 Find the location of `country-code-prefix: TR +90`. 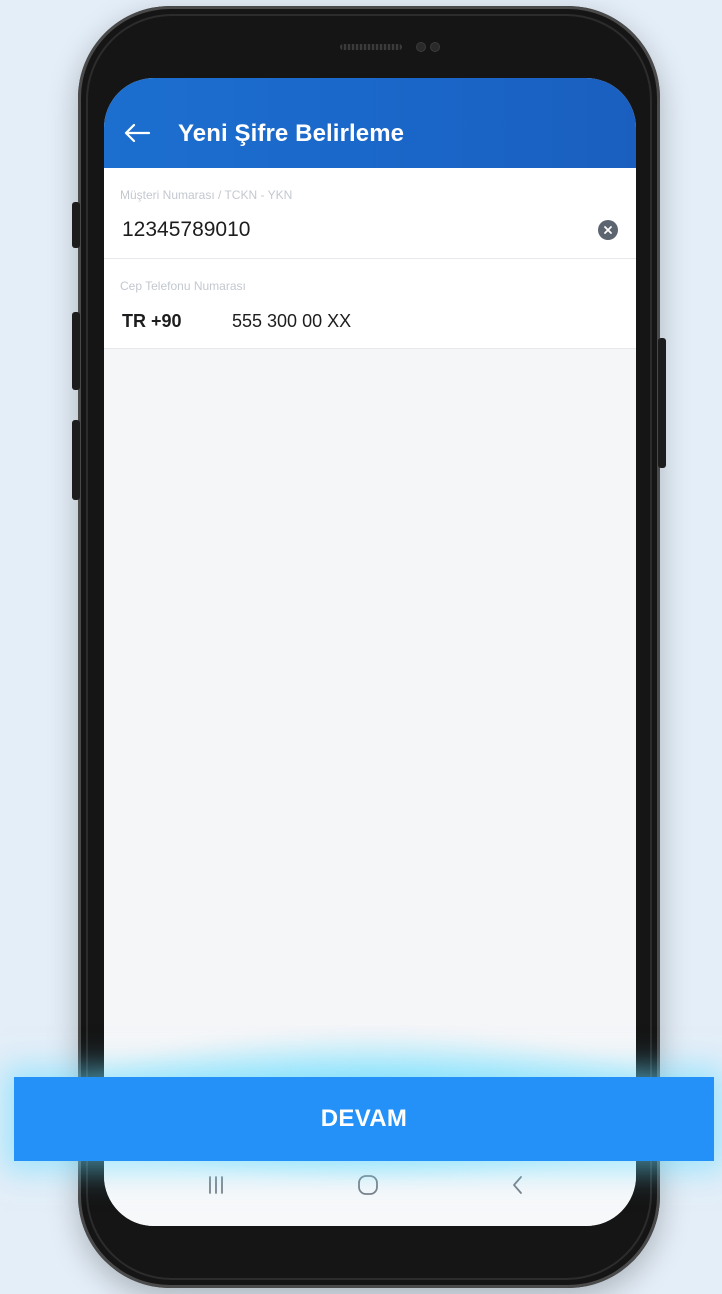

country-code-prefix: TR +90 is located at coordinates (152, 321).